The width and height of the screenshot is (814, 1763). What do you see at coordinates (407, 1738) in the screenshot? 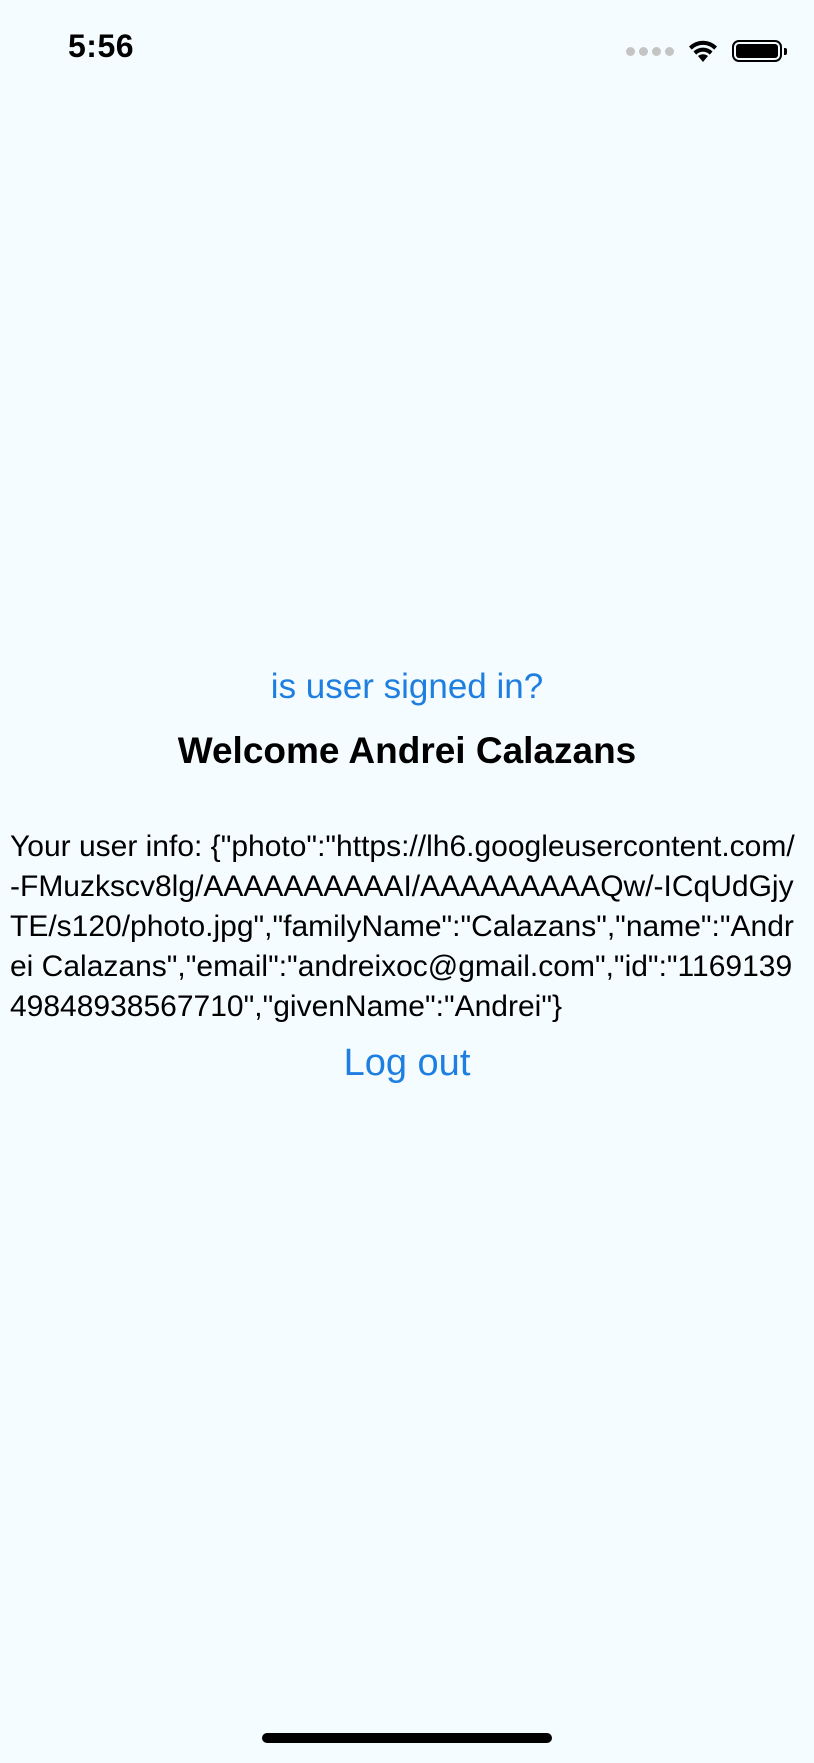
I see `home-indicator` at bounding box center [407, 1738].